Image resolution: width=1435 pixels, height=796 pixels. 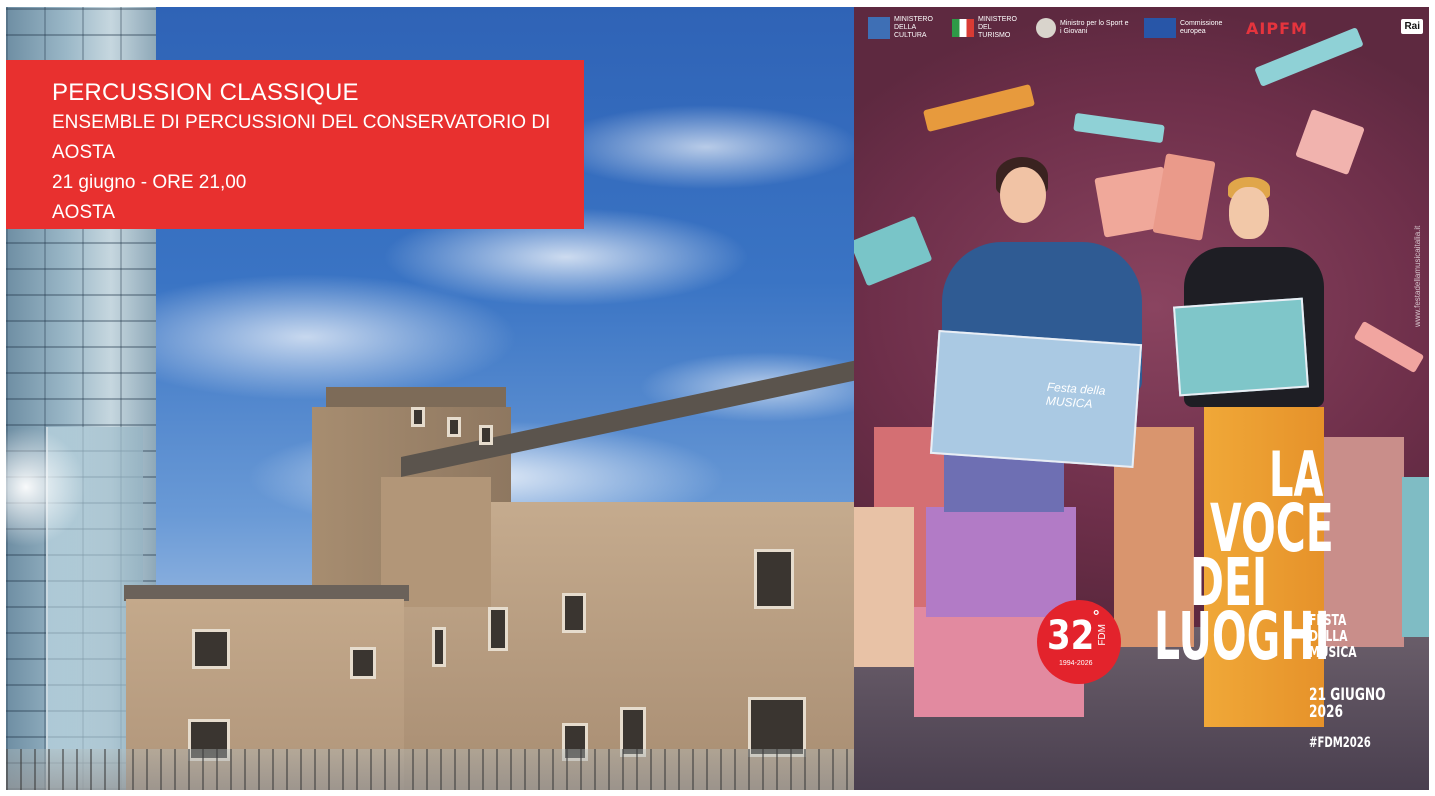 What do you see at coordinates (1036, 399) in the screenshot?
I see `woman-songbook: Festa della MUSICA` at bounding box center [1036, 399].